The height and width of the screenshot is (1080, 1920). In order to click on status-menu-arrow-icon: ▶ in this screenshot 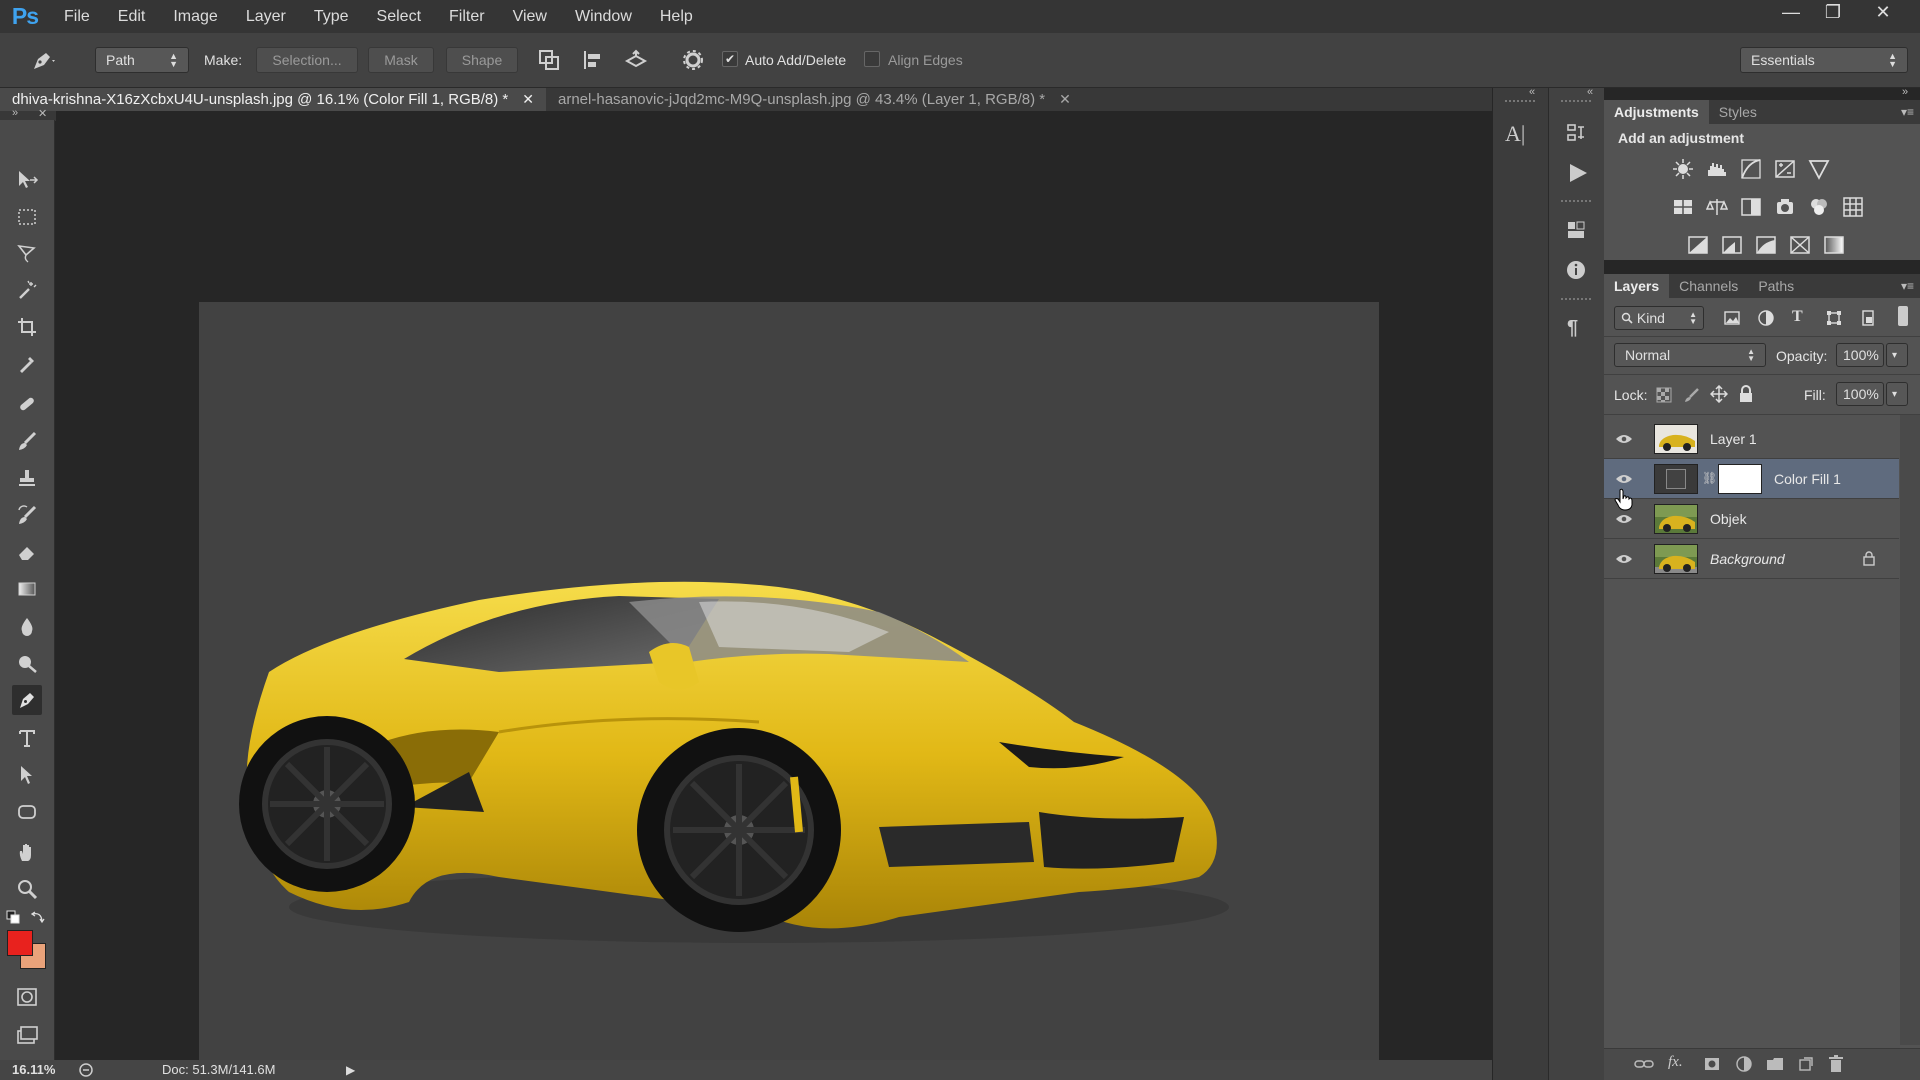, I will do `click(350, 1070)`.